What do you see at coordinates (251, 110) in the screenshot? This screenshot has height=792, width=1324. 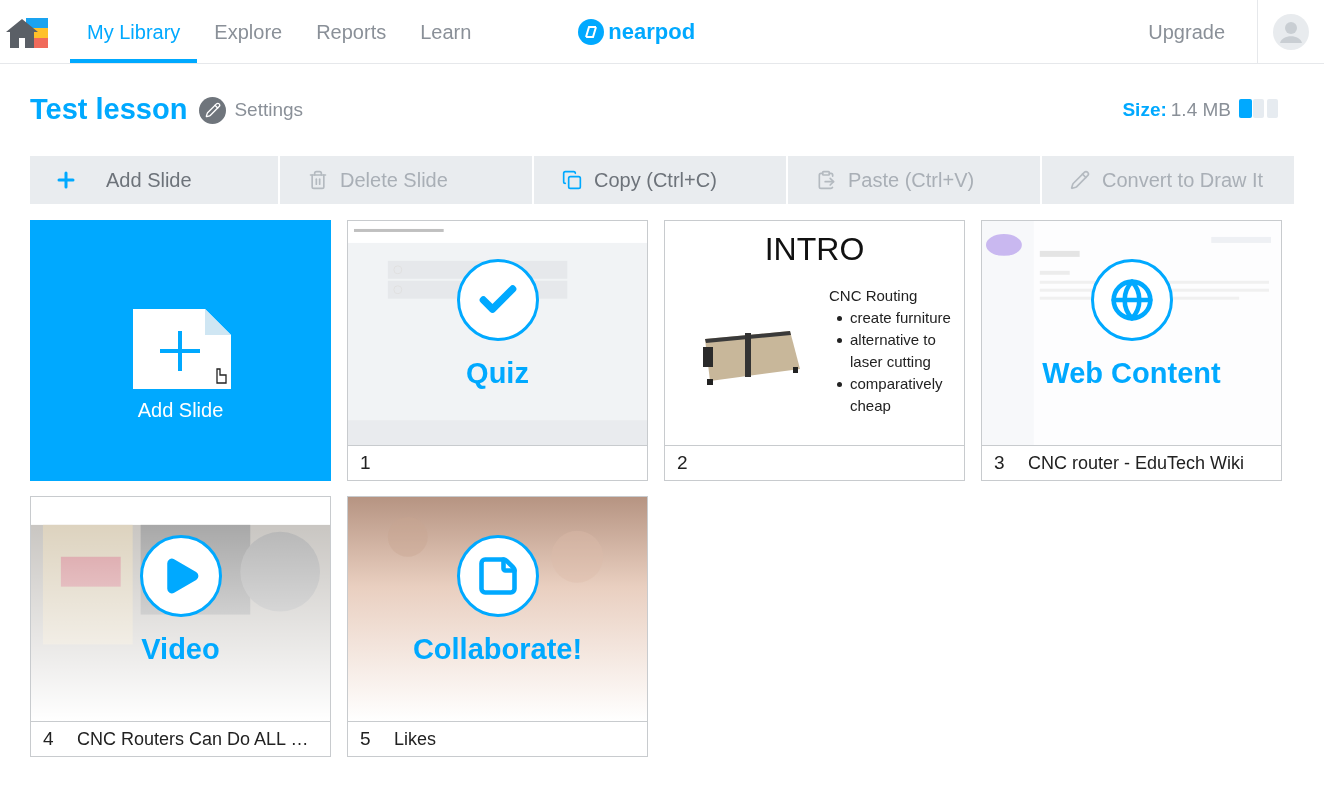 I see `settings-button: Settings` at bounding box center [251, 110].